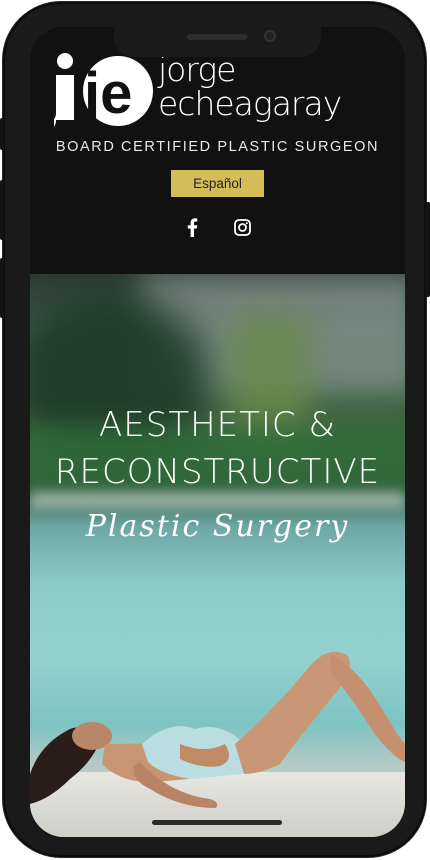 This screenshot has width=430, height=860. I want to click on brand-logo: je jorge echeagaray, so click(217, 89).